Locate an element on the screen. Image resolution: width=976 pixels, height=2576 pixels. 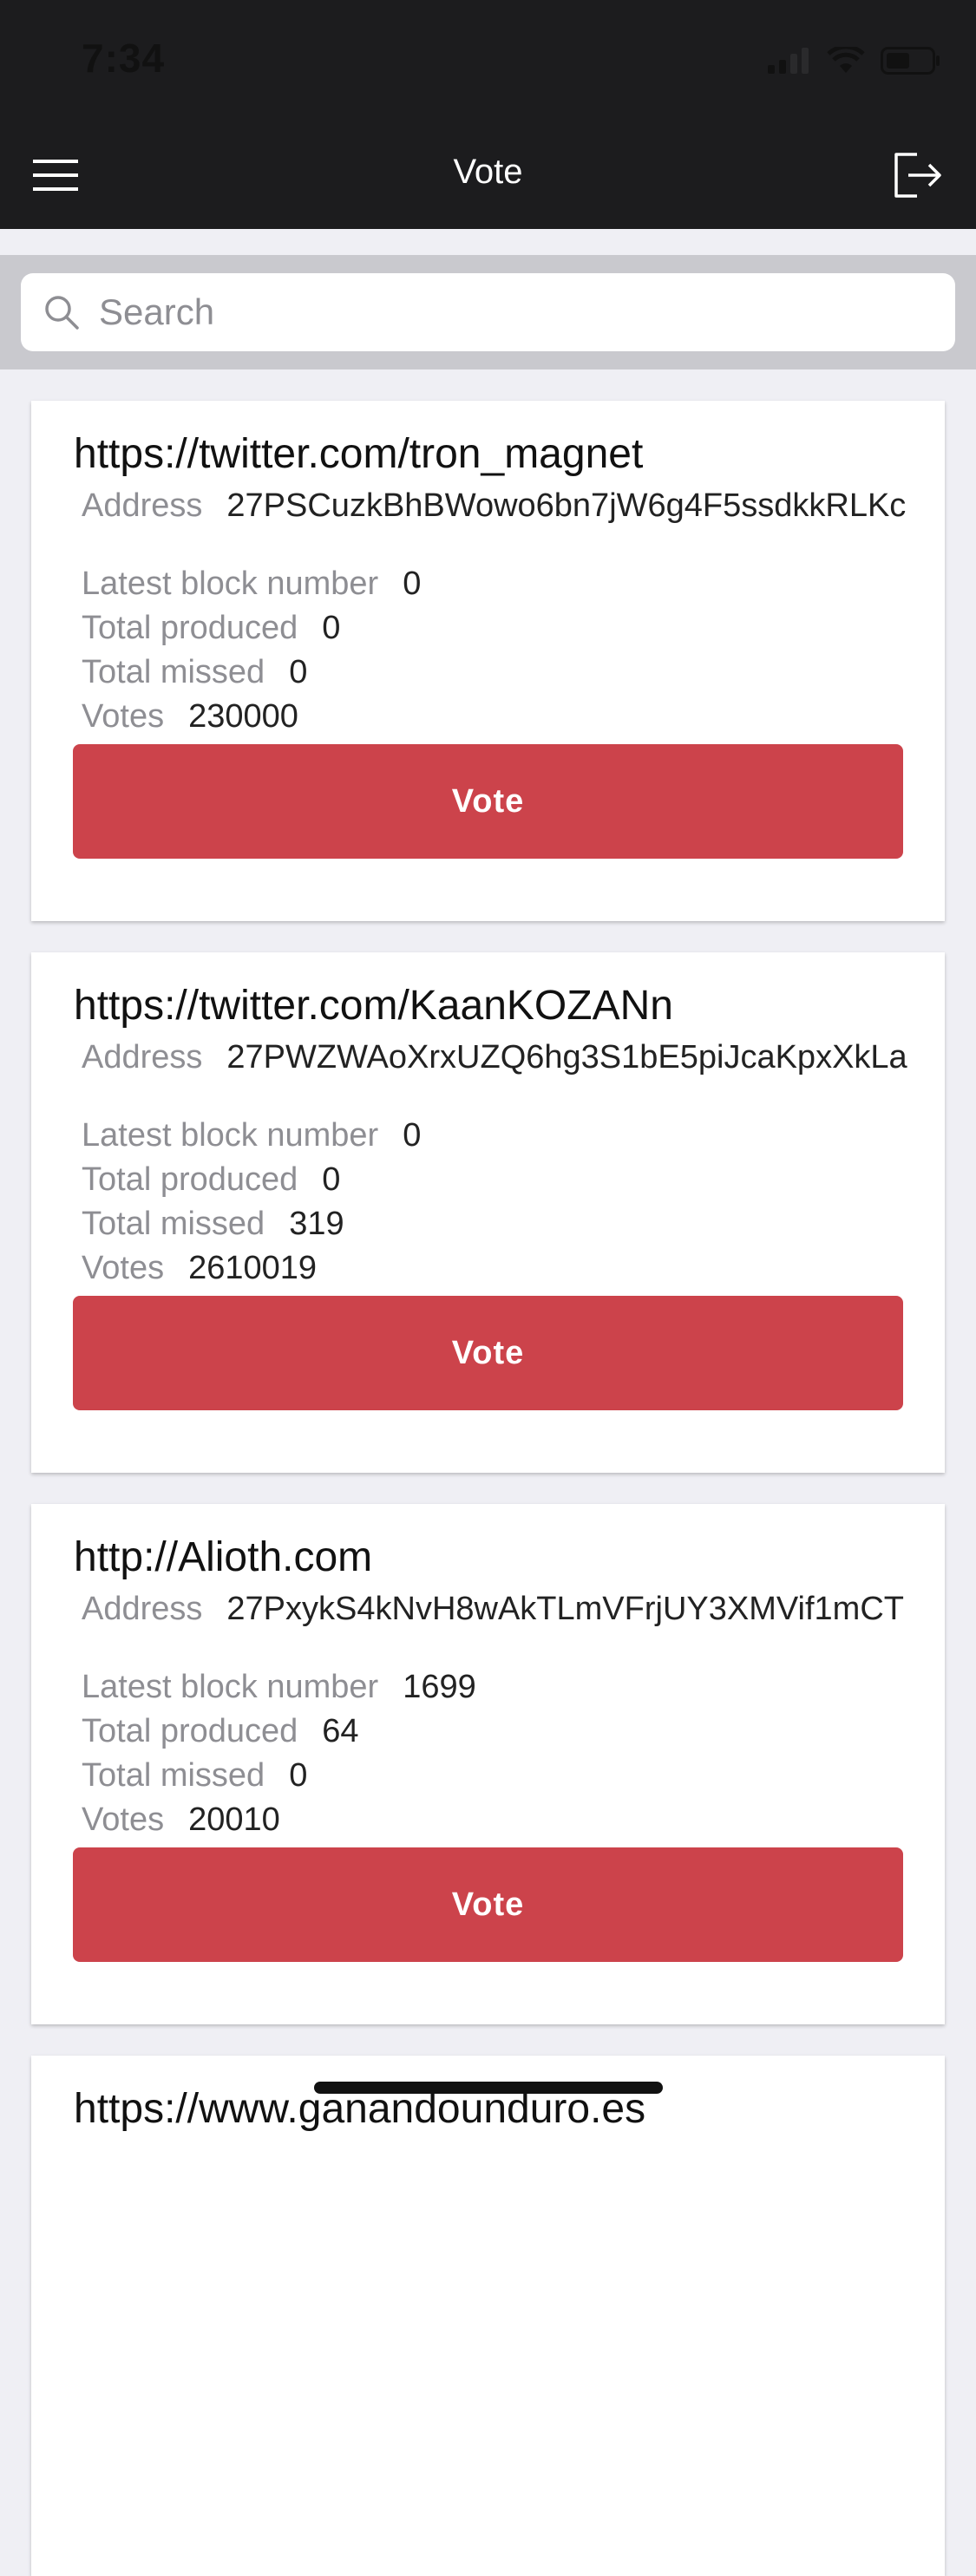
address-value: 27PxykS4kNvH8wAkTLmVFrjUY3XMVif1mCT is located at coordinates (565, 1609).